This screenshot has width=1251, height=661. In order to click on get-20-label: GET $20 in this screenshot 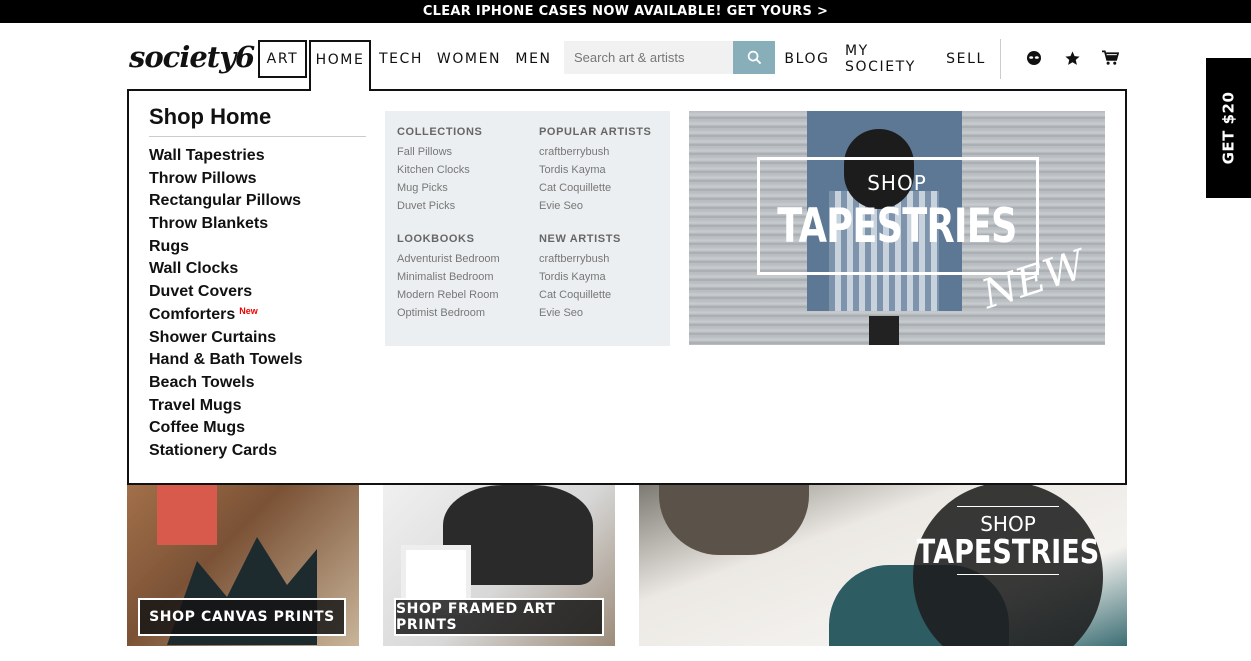, I will do `click(1228, 128)`.